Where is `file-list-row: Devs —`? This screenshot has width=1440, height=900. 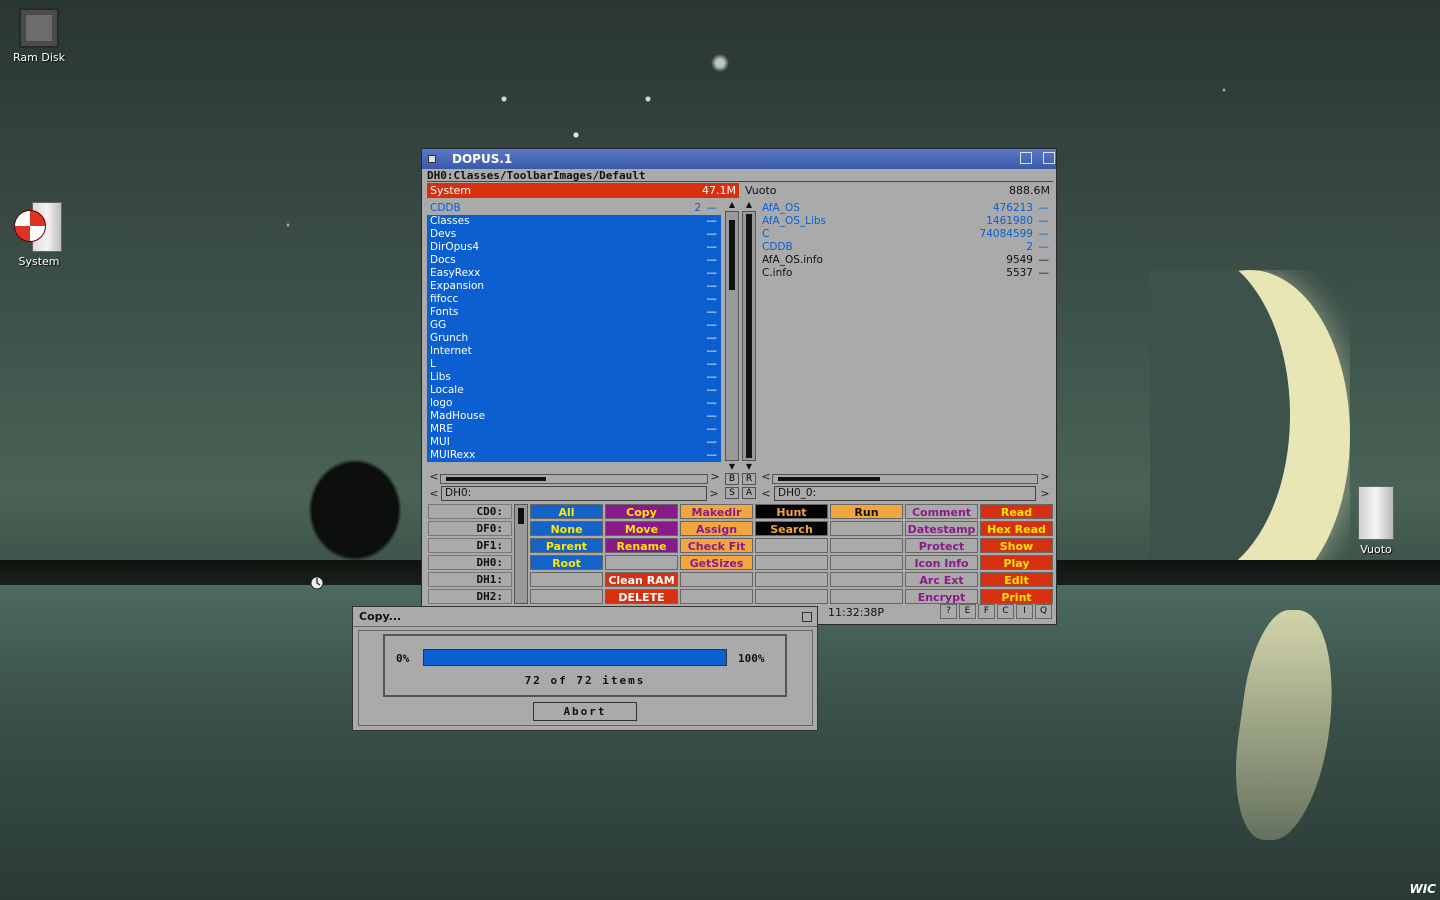 file-list-row: Devs — is located at coordinates (574, 234).